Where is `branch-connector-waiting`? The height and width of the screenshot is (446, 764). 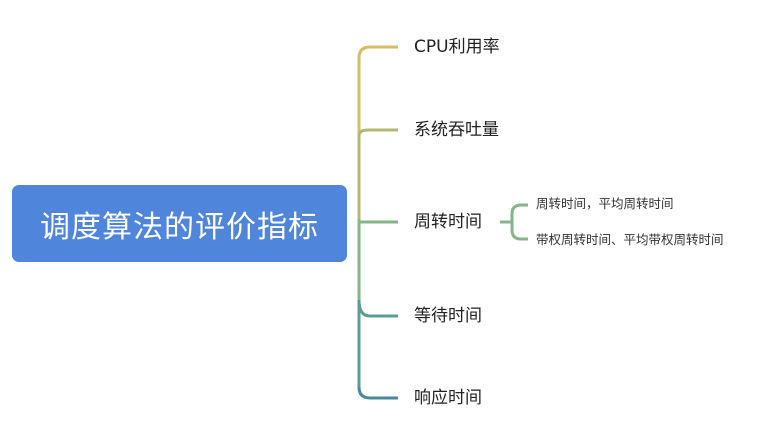 branch-connector-waiting is located at coordinates (377, 308).